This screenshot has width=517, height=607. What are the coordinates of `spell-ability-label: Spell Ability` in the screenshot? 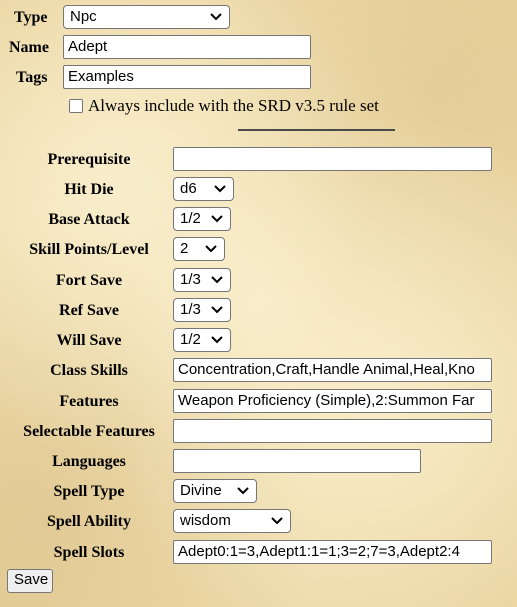 It's located at (89, 521).